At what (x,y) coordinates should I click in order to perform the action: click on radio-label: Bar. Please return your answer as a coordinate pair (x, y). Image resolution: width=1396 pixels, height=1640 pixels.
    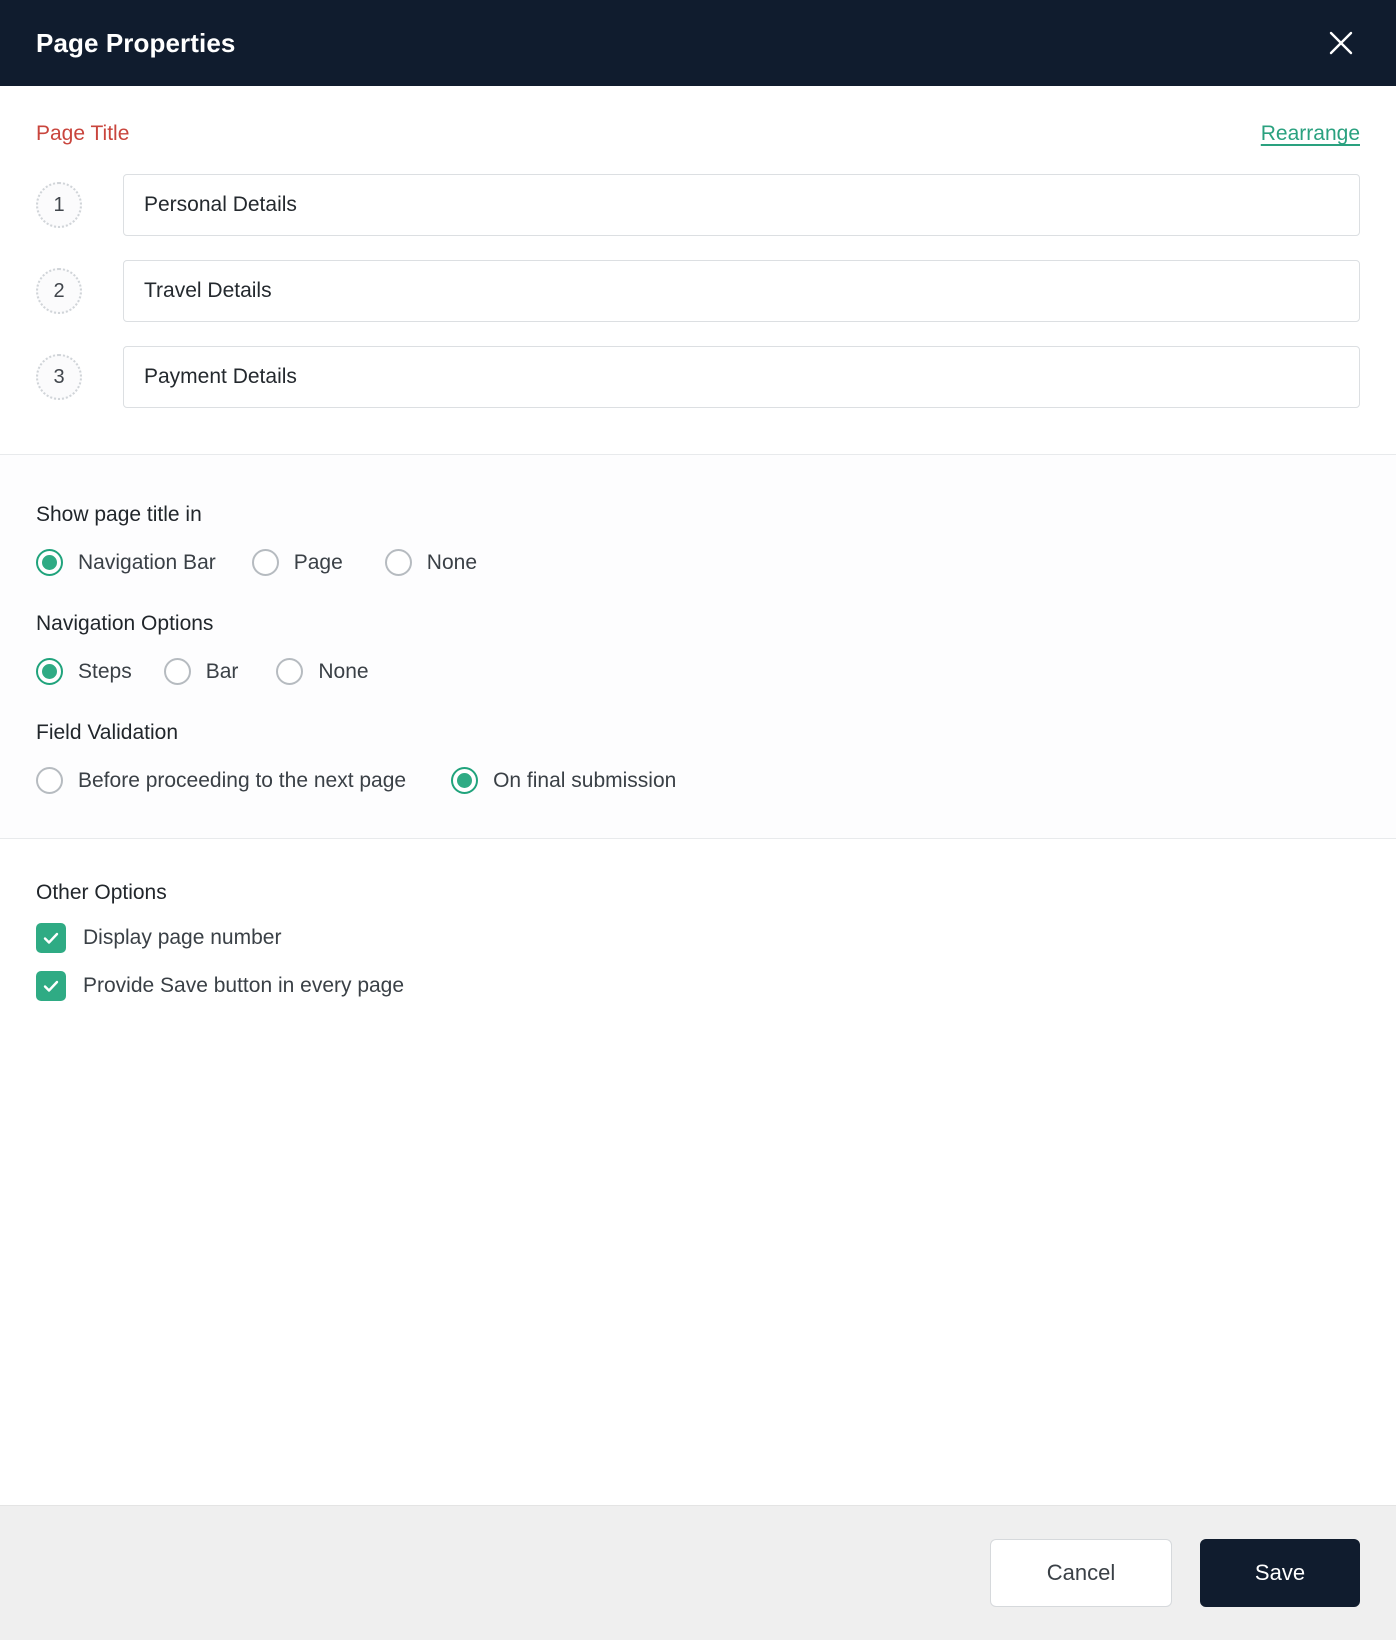
    Looking at the image, I should click on (222, 671).